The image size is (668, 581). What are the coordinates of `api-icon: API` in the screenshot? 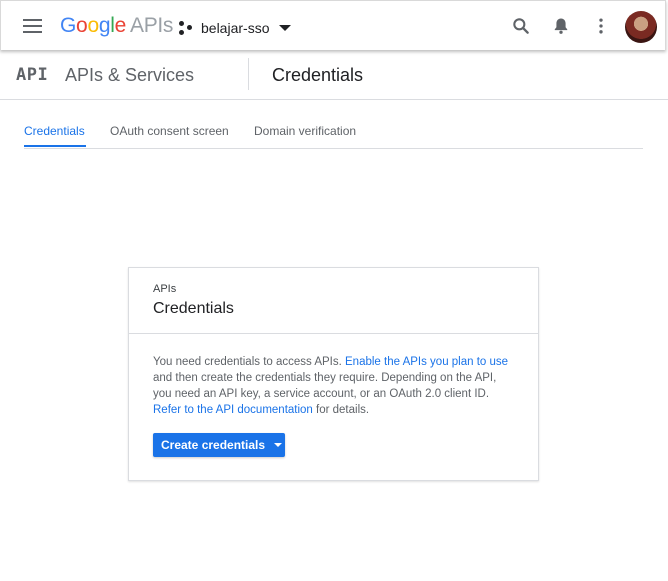 It's located at (32, 75).